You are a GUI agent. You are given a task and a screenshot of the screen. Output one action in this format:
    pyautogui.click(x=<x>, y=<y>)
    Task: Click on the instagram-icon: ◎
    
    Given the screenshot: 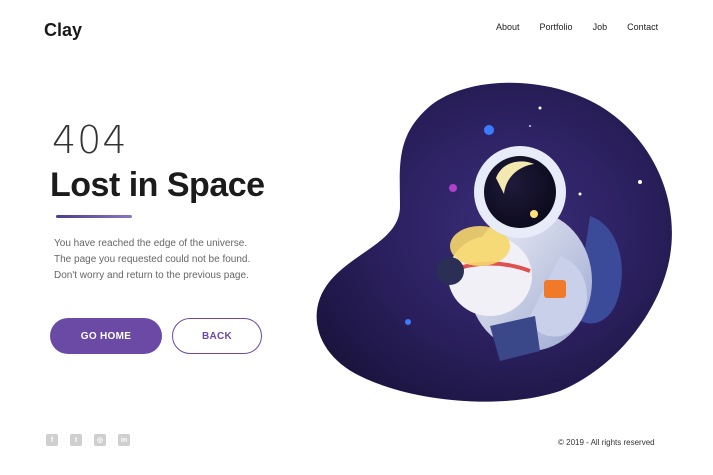 What is the action you would take?
    pyautogui.click(x=100, y=440)
    